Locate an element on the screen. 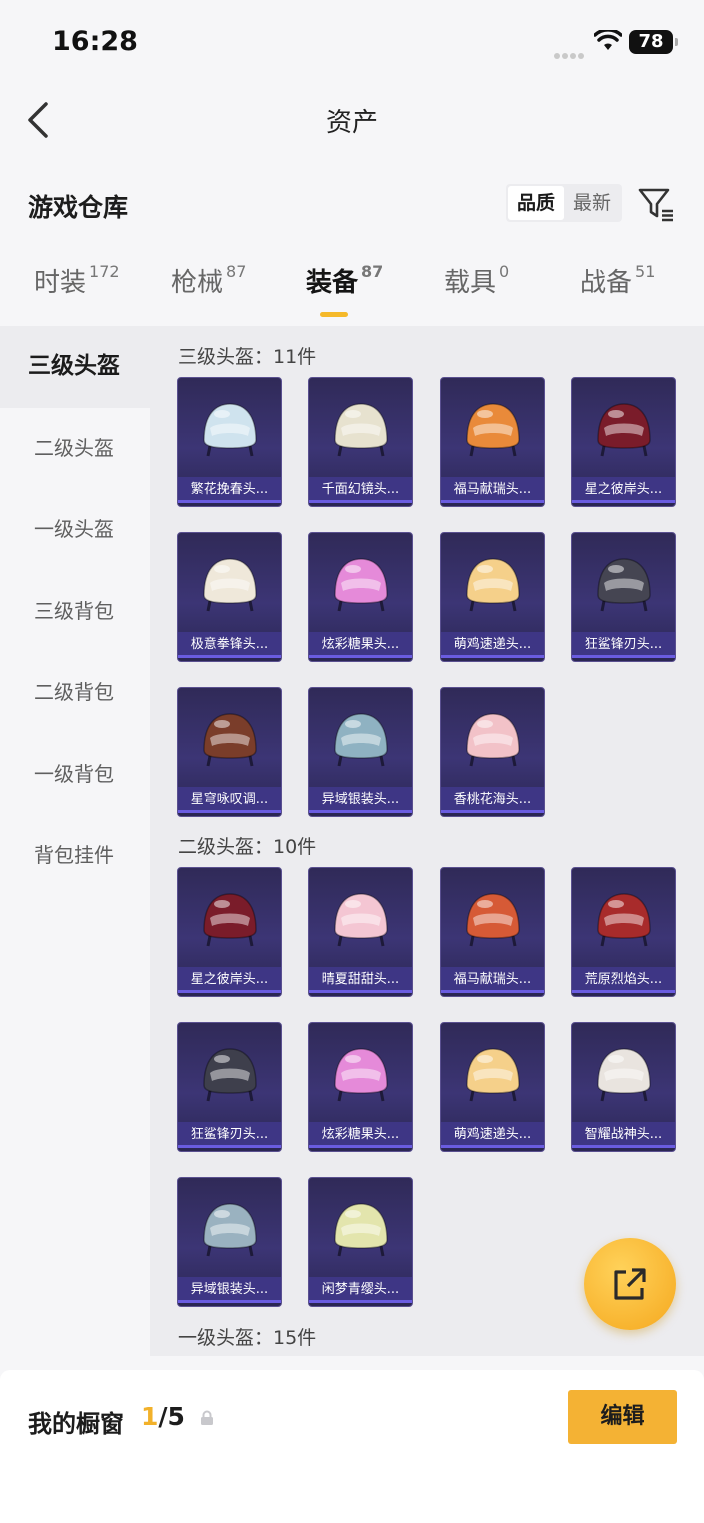  status-time: 16:28 is located at coordinates (95, 41).